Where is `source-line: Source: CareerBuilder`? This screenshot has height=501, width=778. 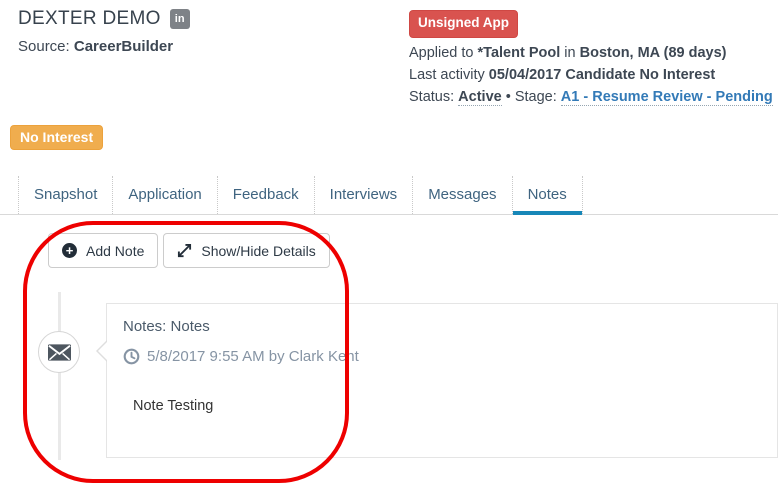 source-line: Source: CareerBuilder is located at coordinates (104, 46).